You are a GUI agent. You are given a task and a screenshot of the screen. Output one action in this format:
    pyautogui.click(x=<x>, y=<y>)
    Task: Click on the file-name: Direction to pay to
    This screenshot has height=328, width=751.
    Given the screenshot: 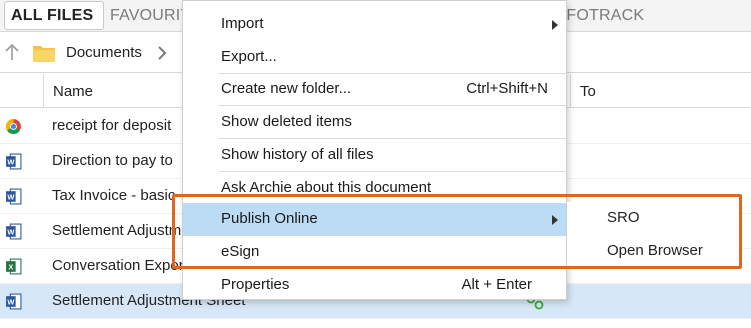 What is the action you would take?
    pyautogui.click(x=112, y=160)
    